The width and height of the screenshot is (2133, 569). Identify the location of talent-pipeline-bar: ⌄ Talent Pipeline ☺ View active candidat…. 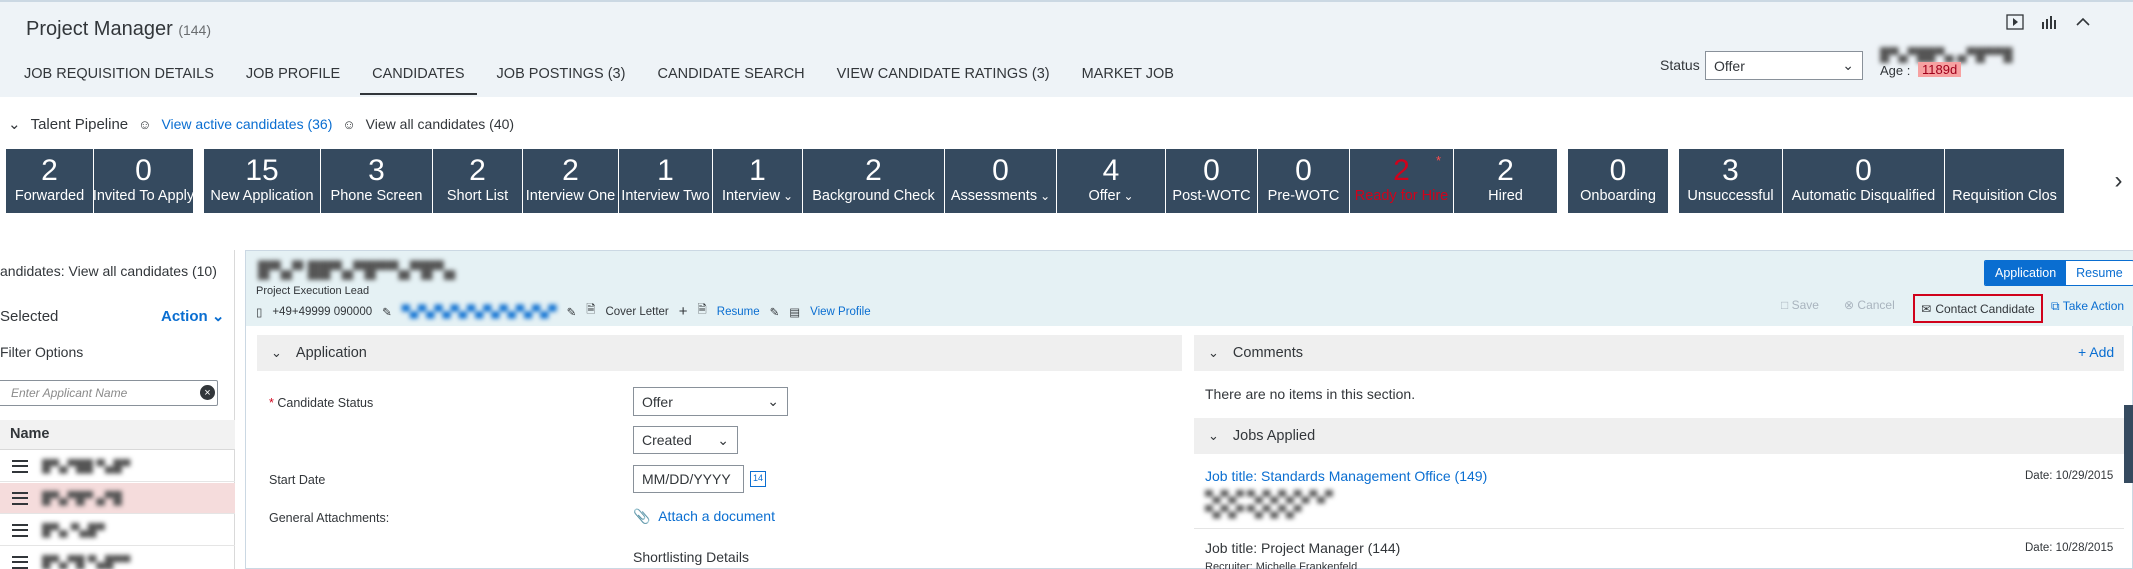
(261, 124).